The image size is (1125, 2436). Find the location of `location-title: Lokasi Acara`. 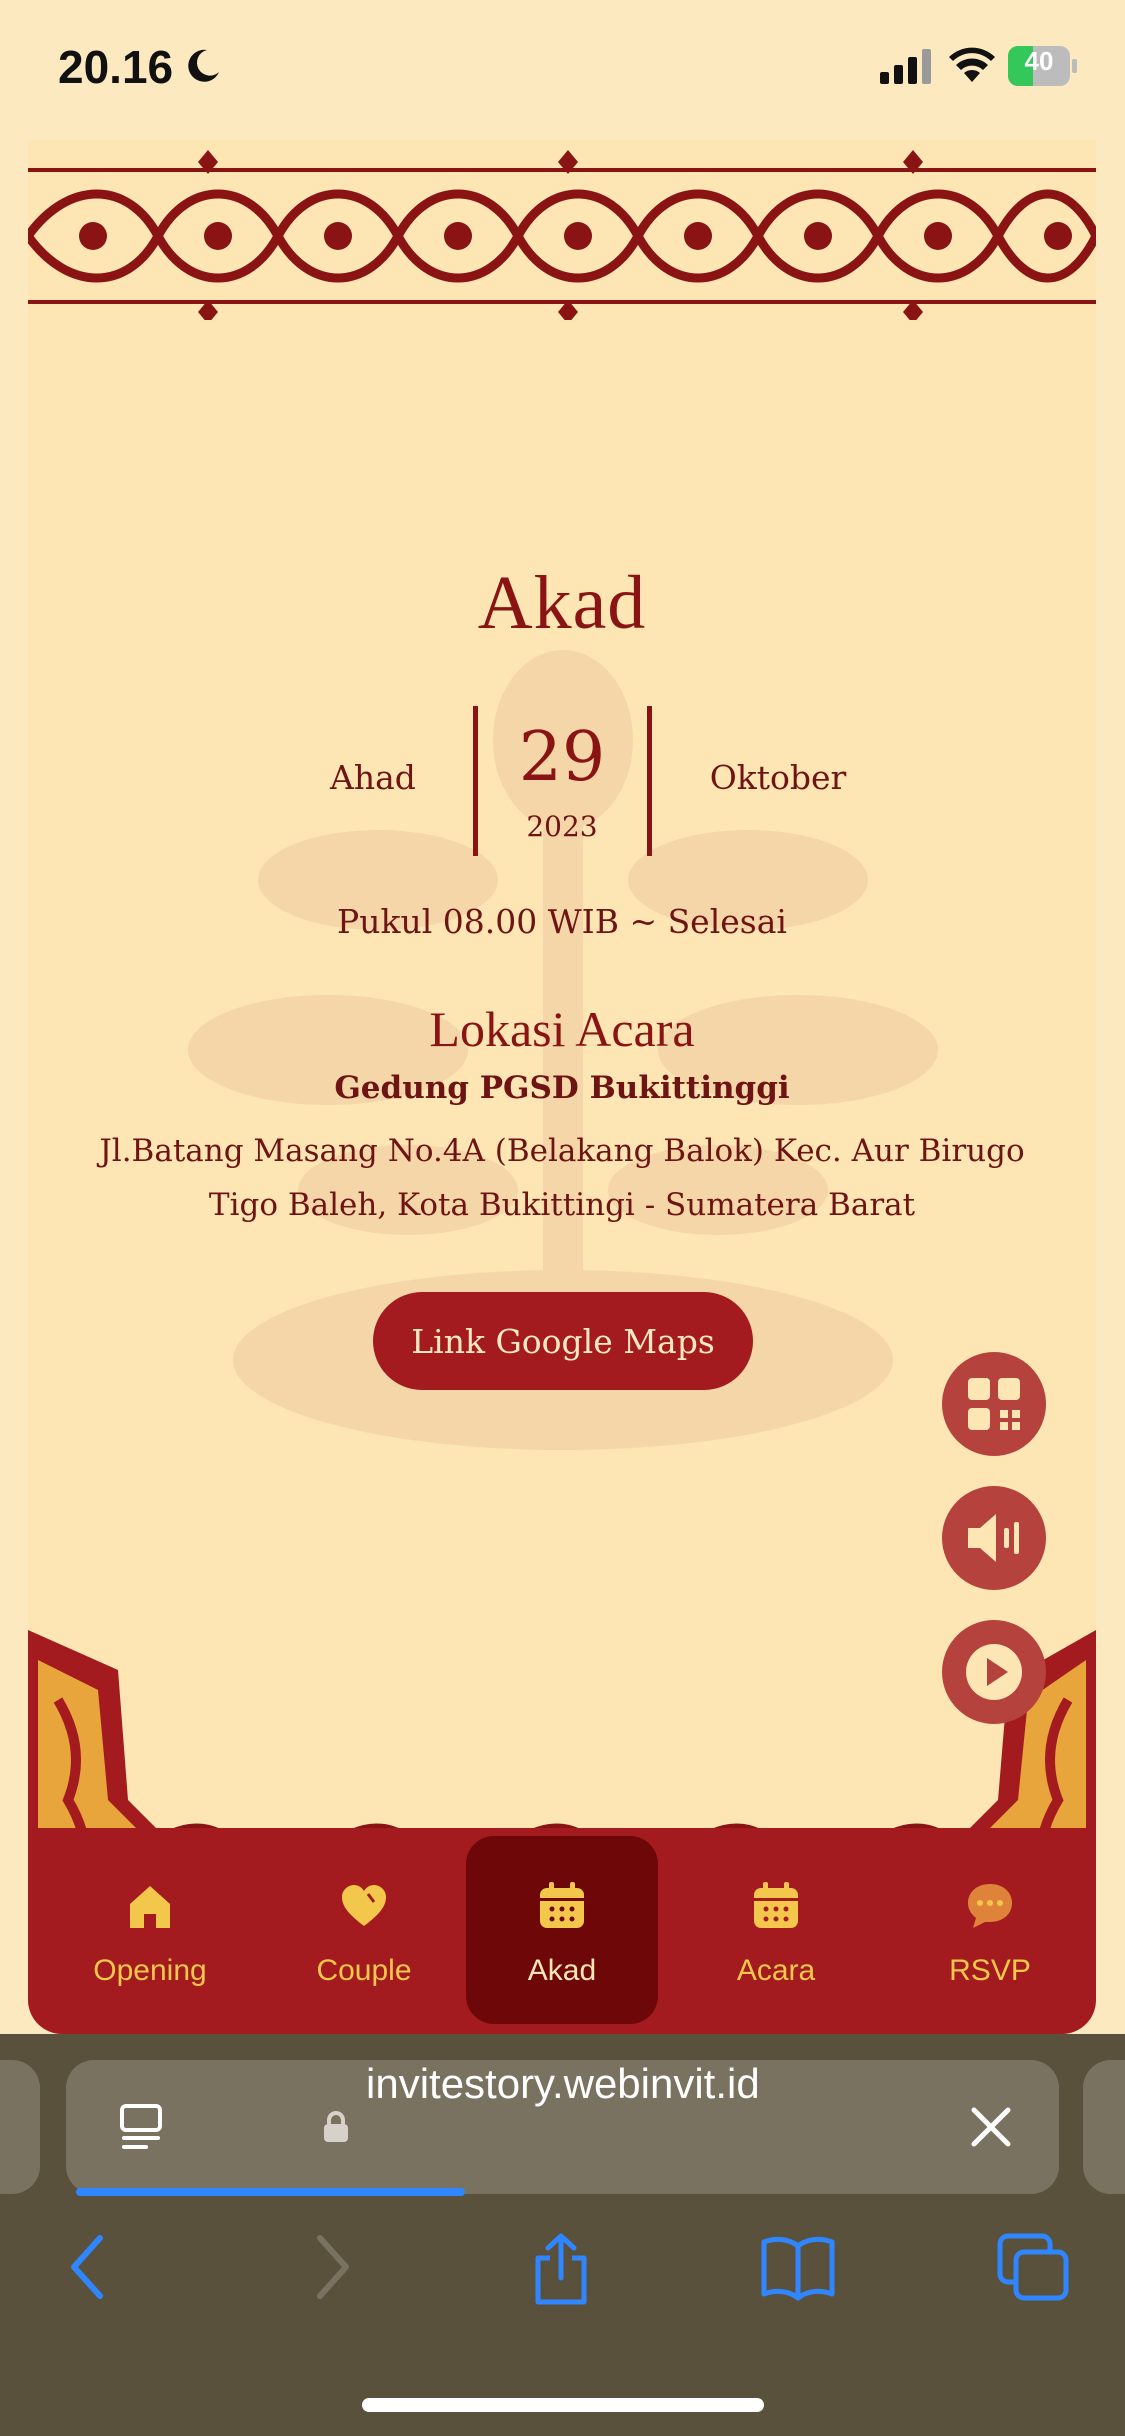

location-title: Lokasi Acara is located at coordinates (562, 1029).